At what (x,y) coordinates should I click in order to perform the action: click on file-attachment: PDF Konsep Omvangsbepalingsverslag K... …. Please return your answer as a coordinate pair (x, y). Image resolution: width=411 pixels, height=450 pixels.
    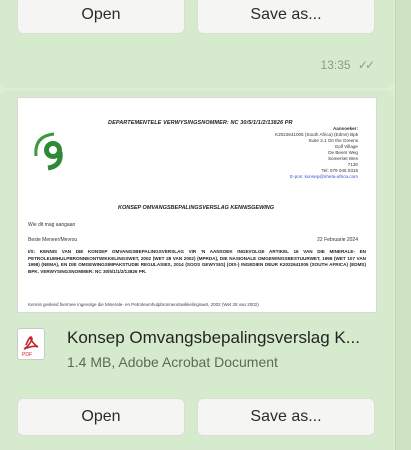
    Looking at the image, I should click on (196, 343).